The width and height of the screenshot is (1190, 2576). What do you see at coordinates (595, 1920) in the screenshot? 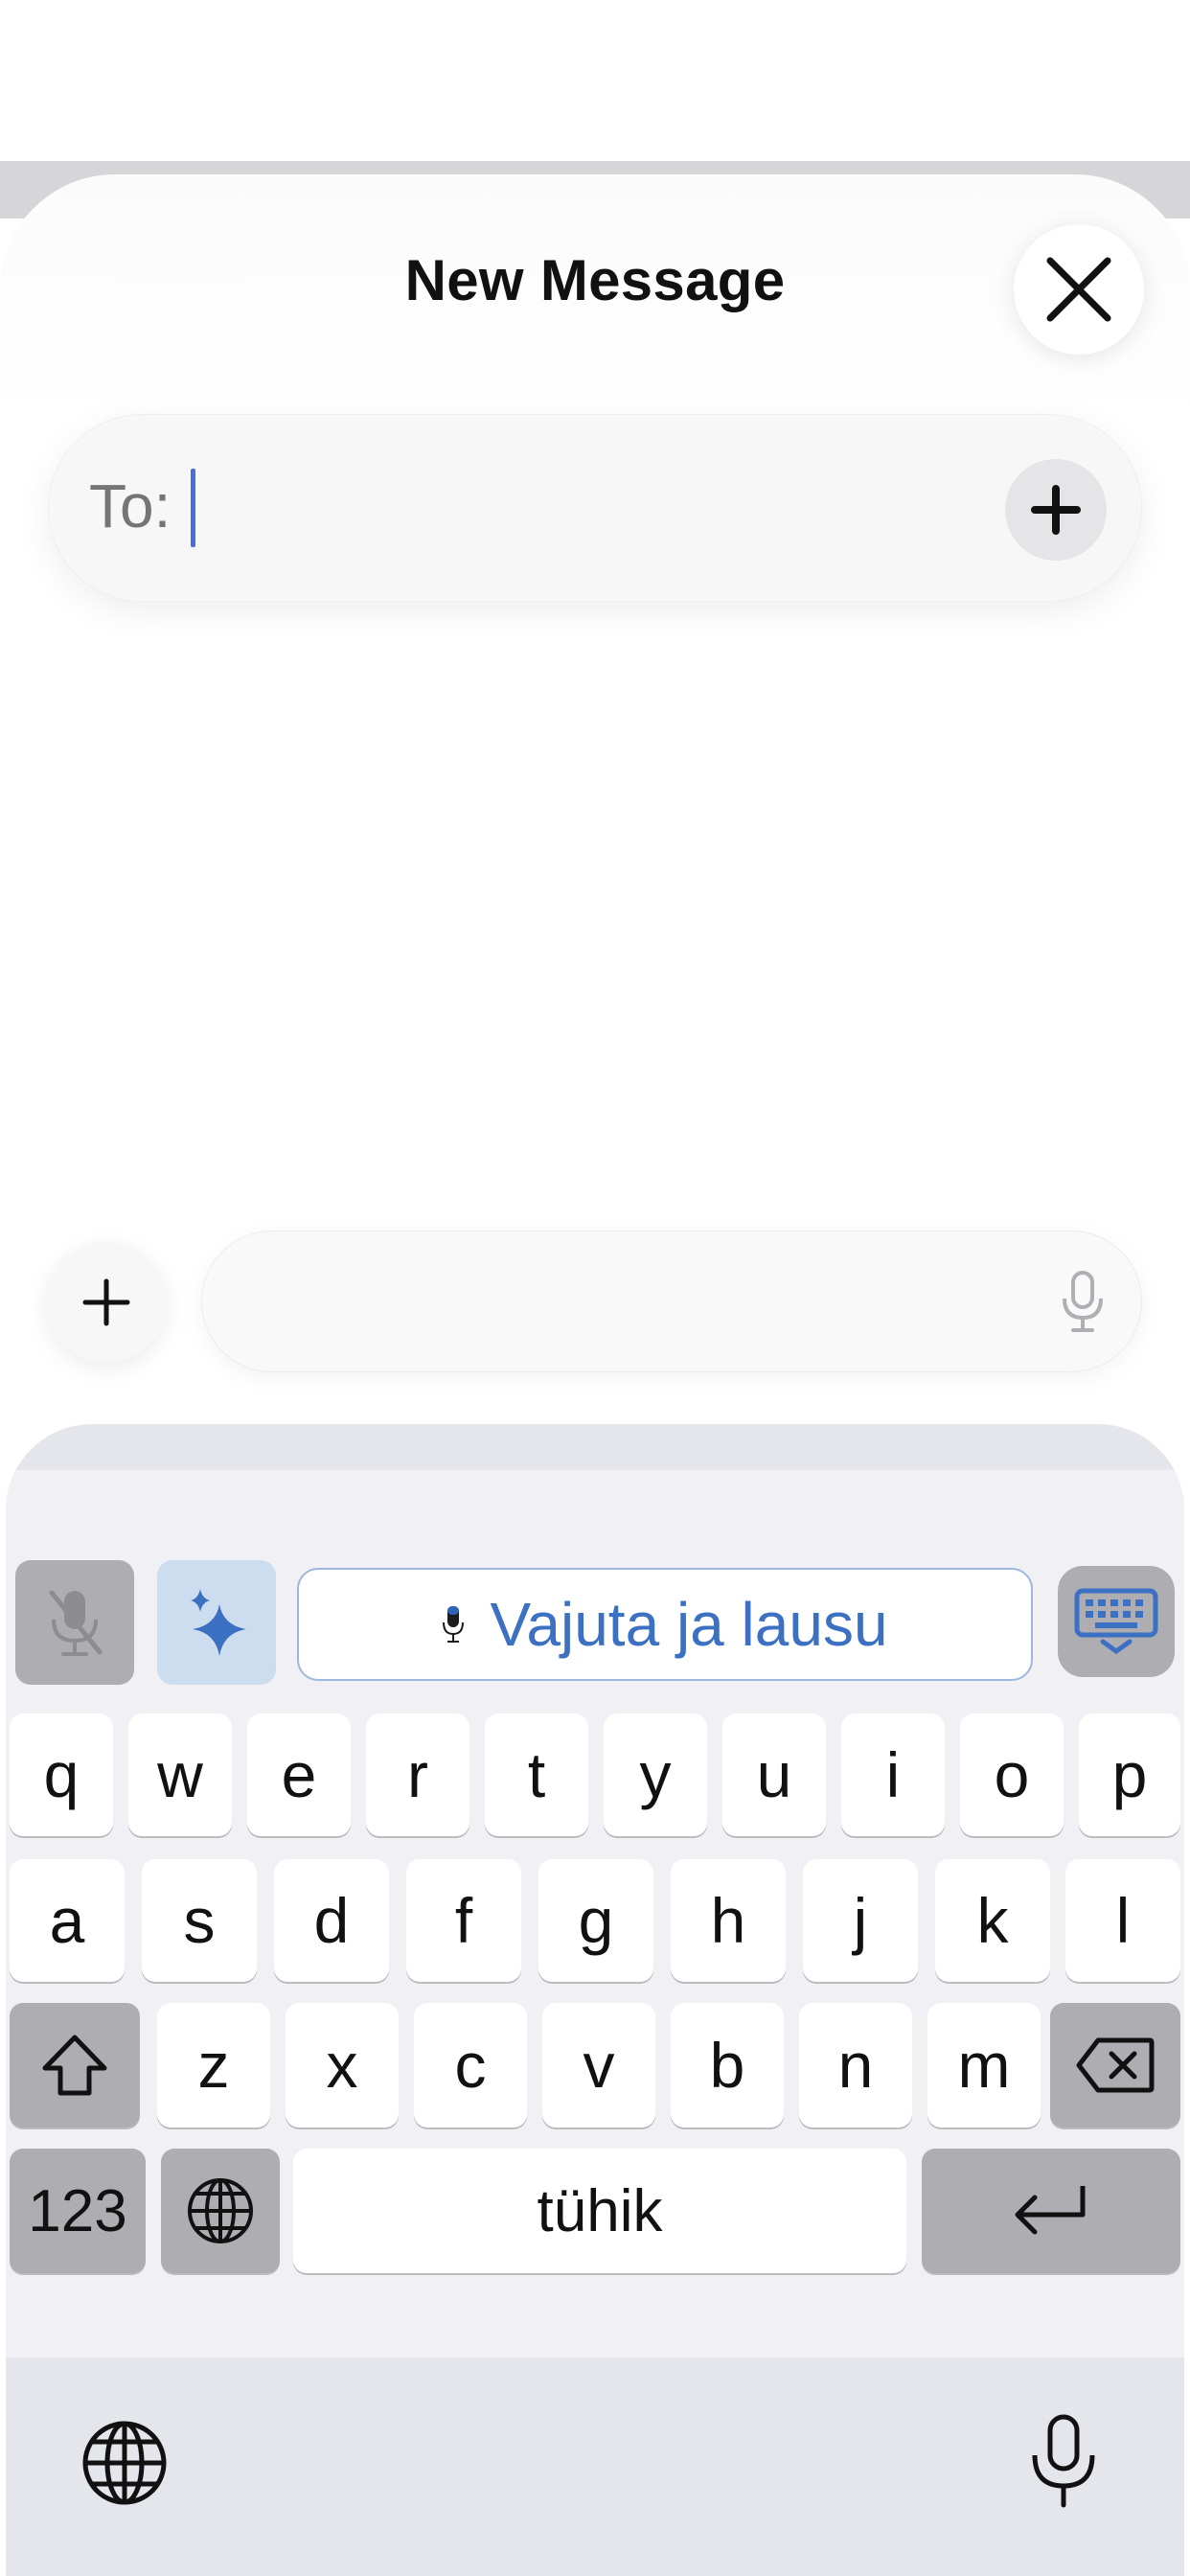
I see `key-g: g` at bounding box center [595, 1920].